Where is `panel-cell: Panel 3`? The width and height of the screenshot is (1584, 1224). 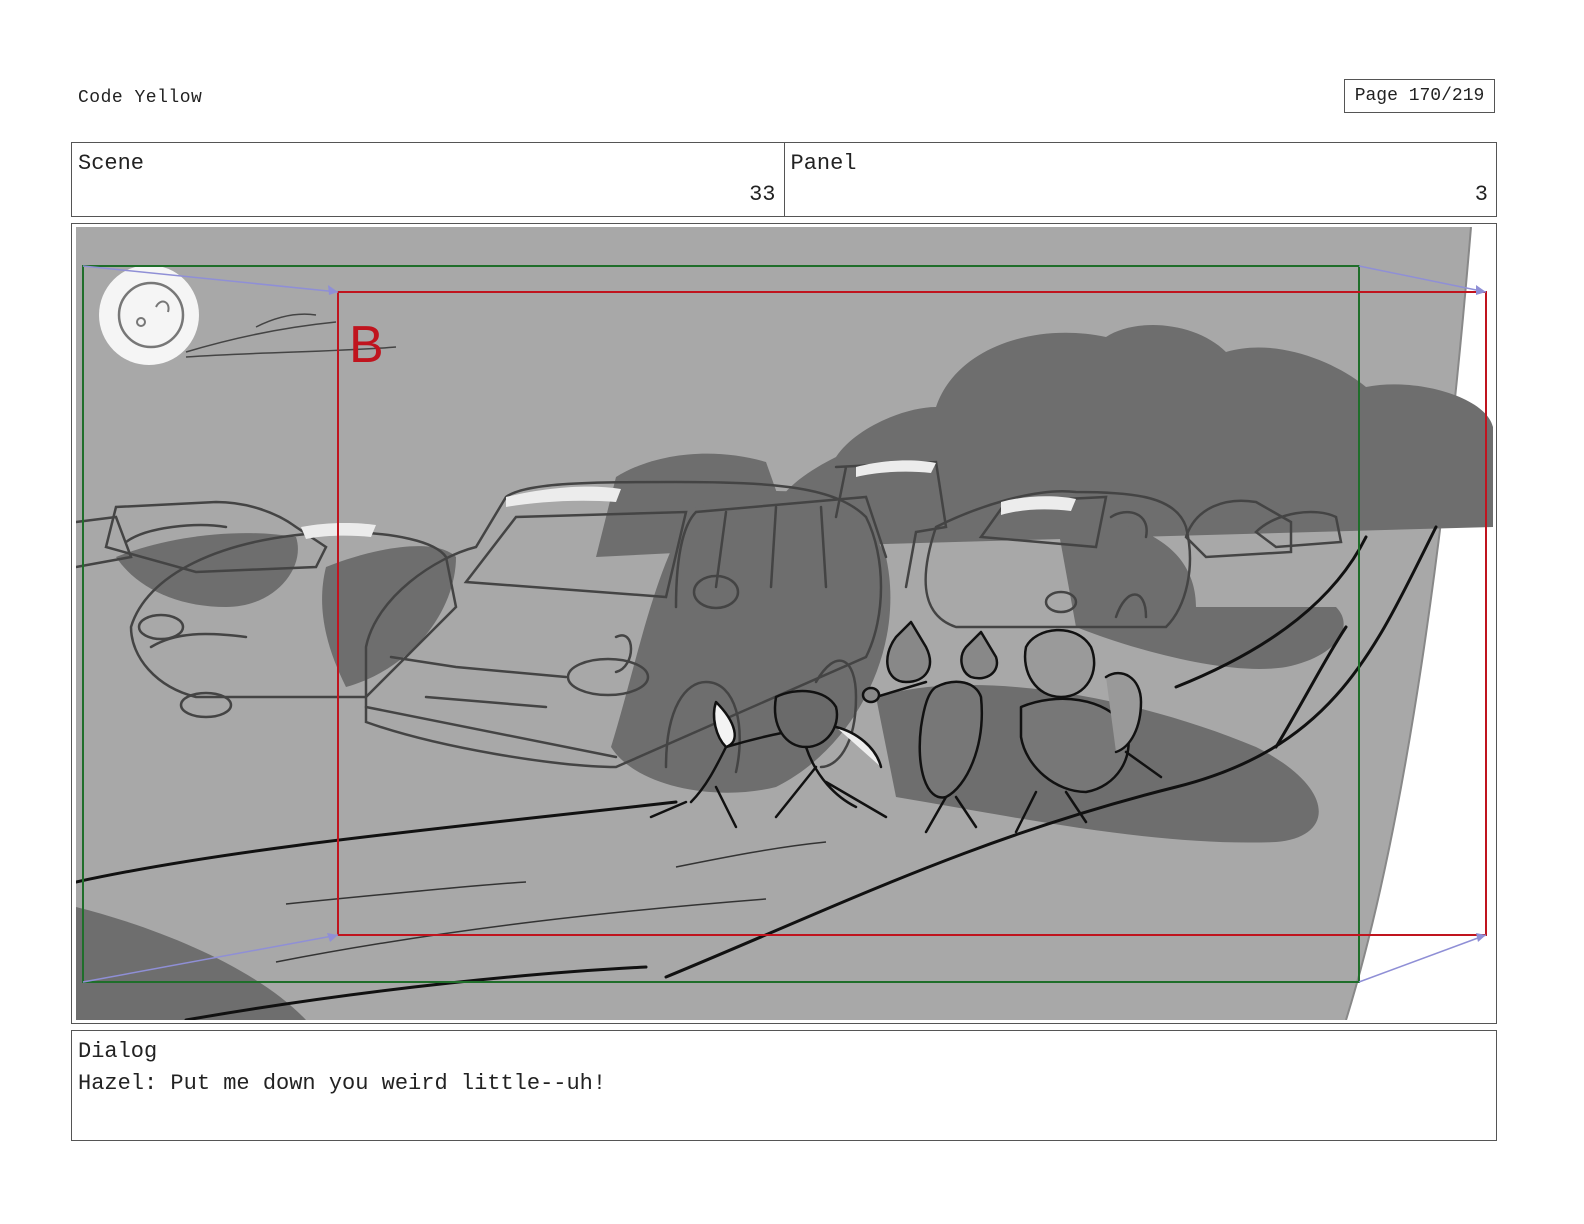 panel-cell: Panel 3 is located at coordinates (1140, 179).